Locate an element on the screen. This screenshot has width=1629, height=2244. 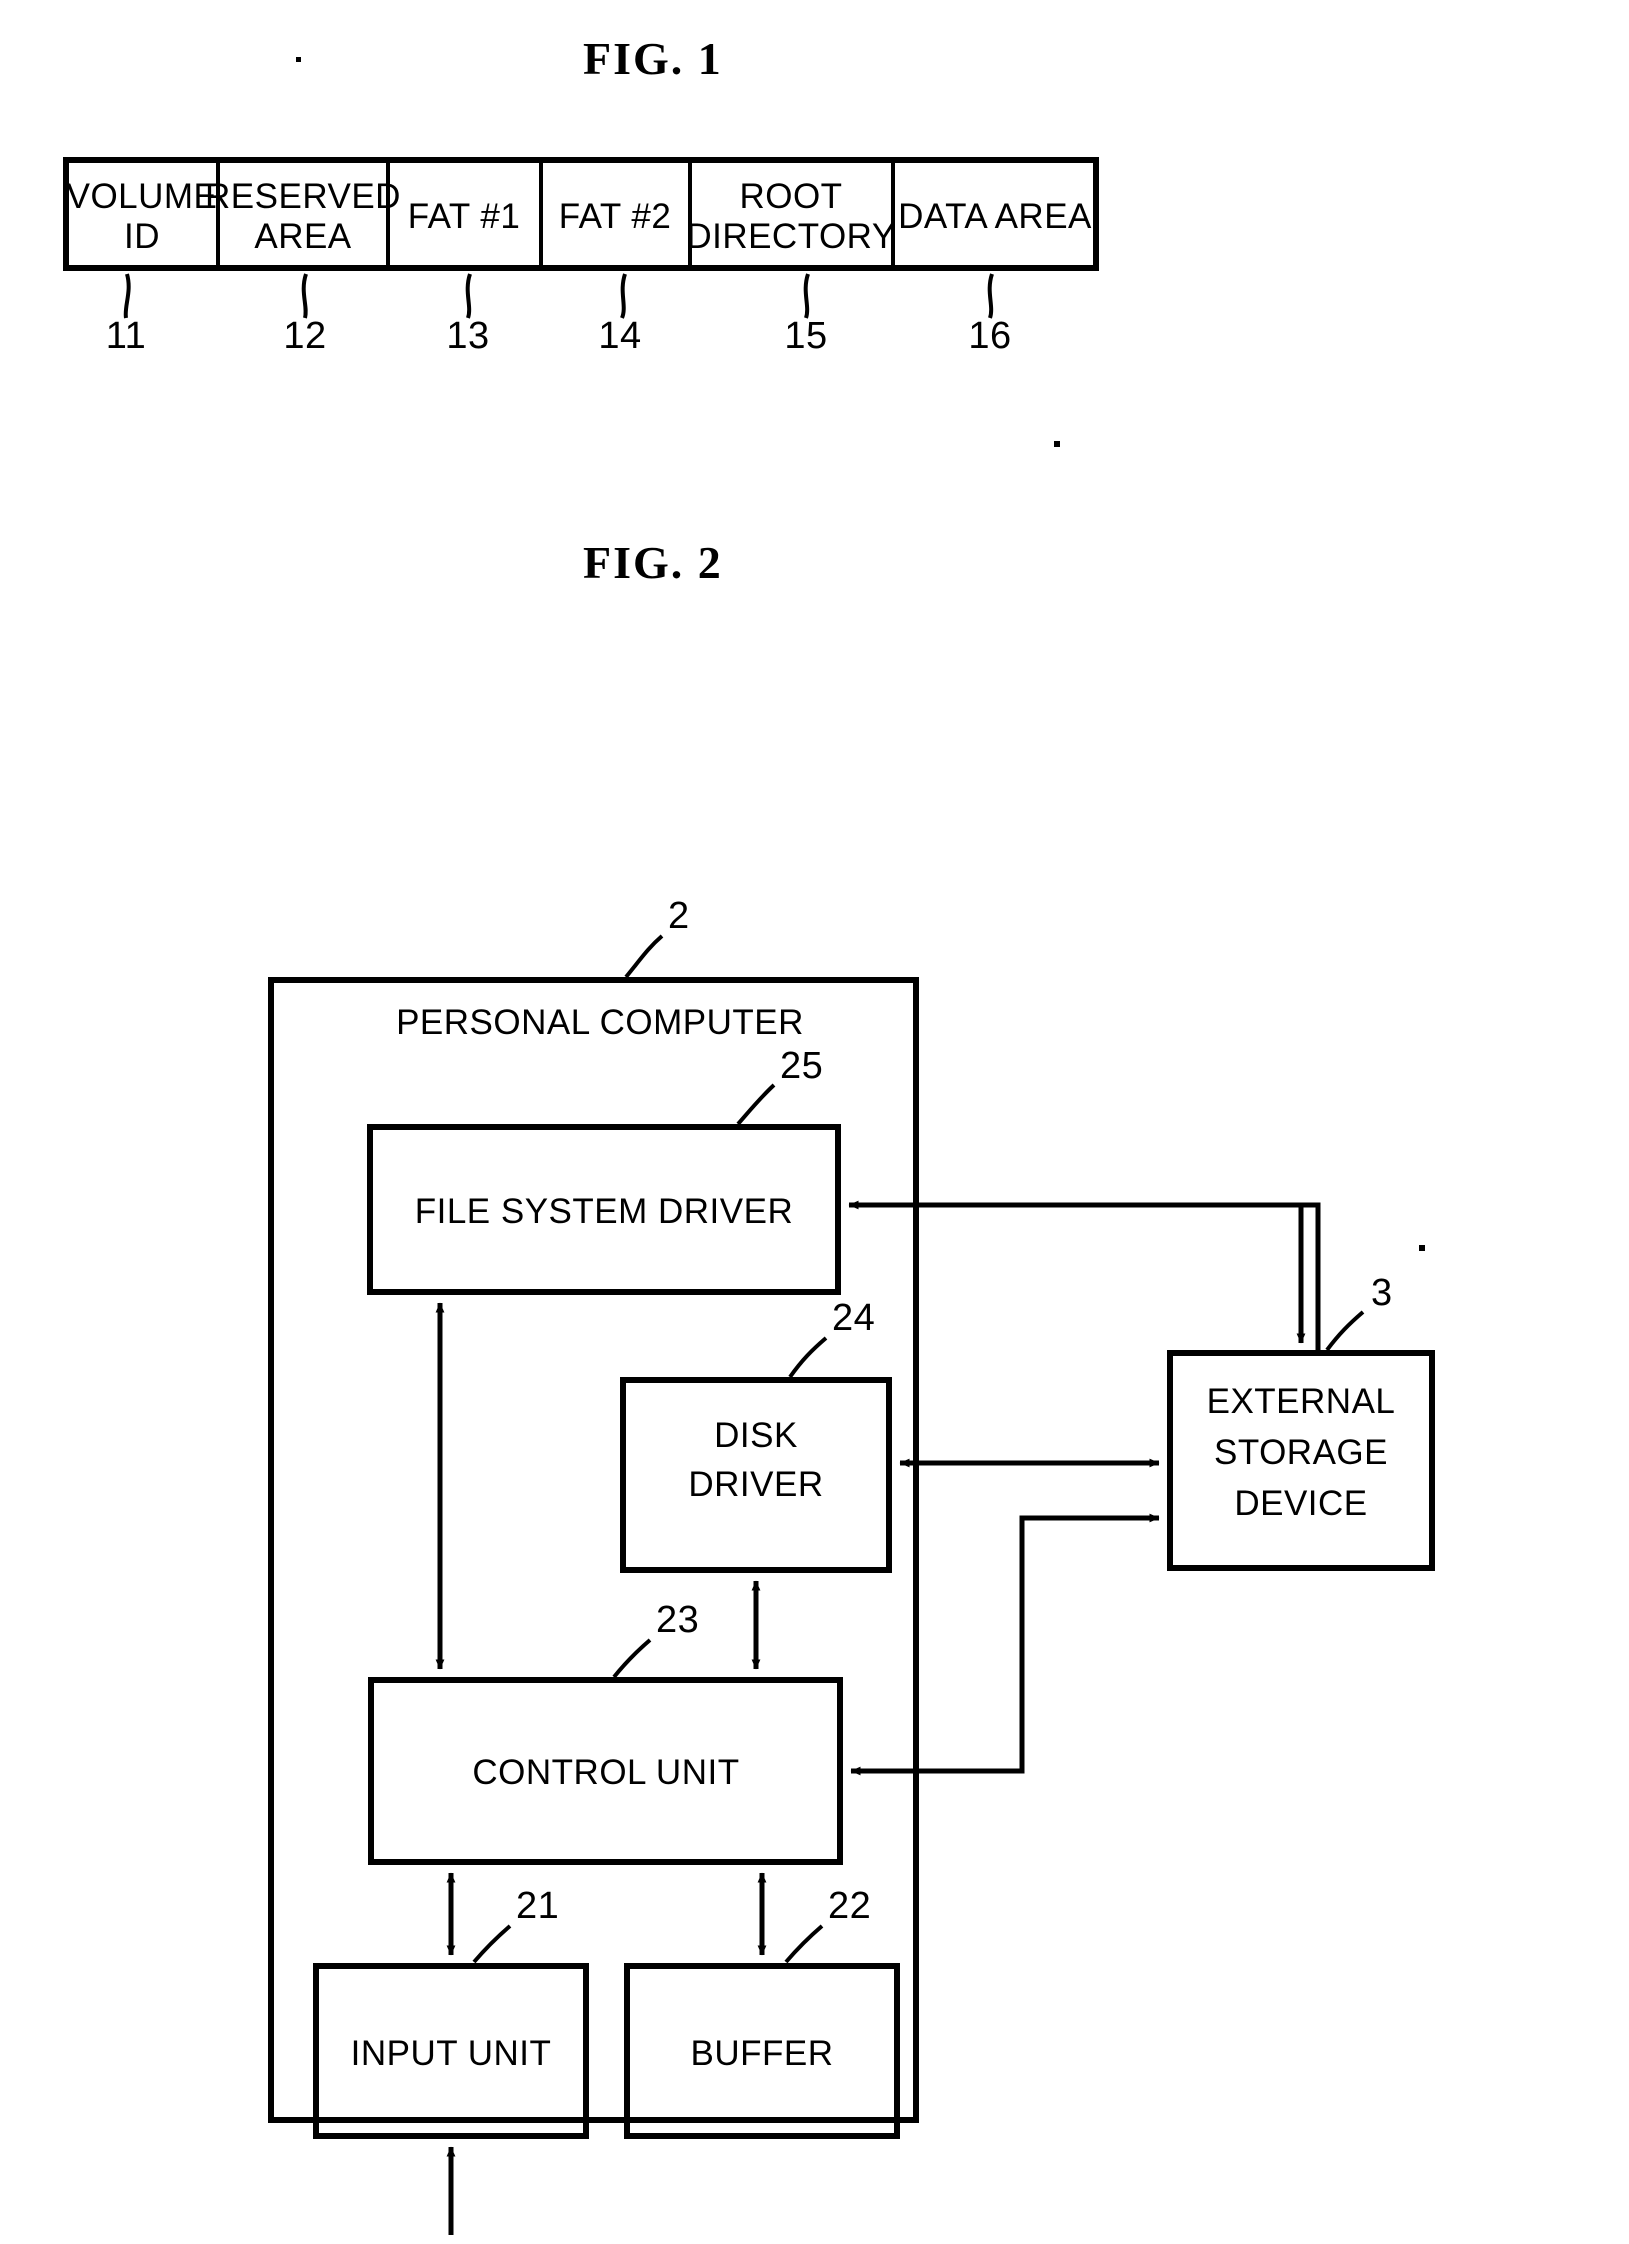
connection-storage-to-file-system-driver is located at coordinates (1084, 1275).